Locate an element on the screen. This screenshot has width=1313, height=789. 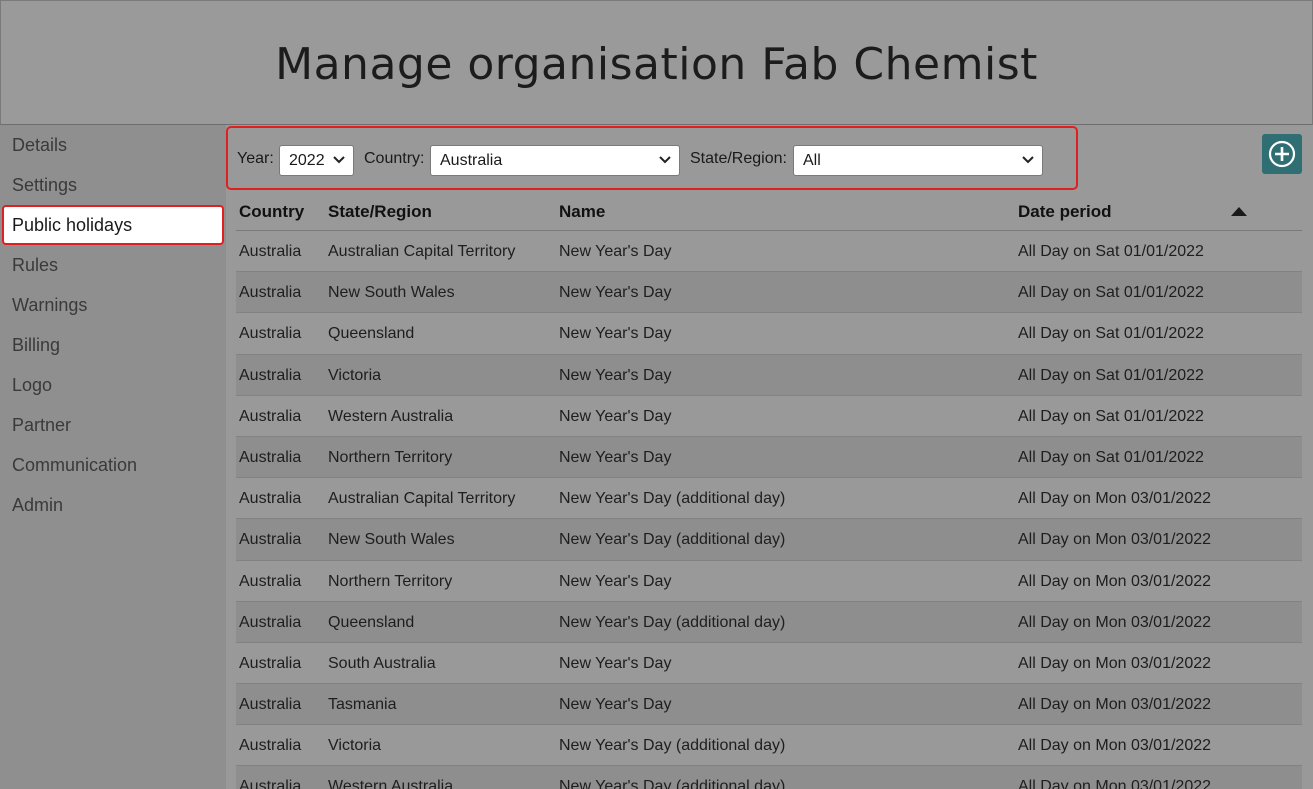
sidebar-item-partner: Partner is located at coordinates (41, 425).